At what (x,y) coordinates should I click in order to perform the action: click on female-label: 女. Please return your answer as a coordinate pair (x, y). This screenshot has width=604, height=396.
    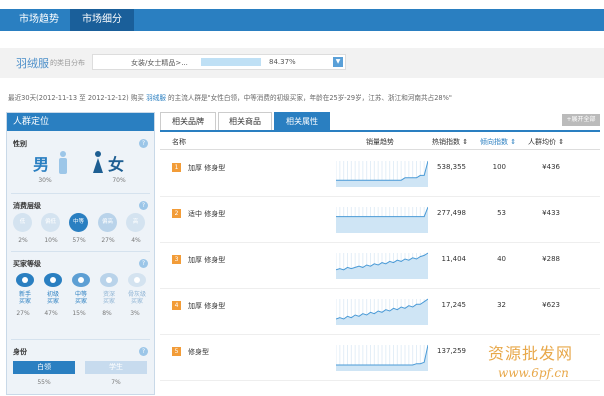
    Looking at the image, I should click on (116, 164).